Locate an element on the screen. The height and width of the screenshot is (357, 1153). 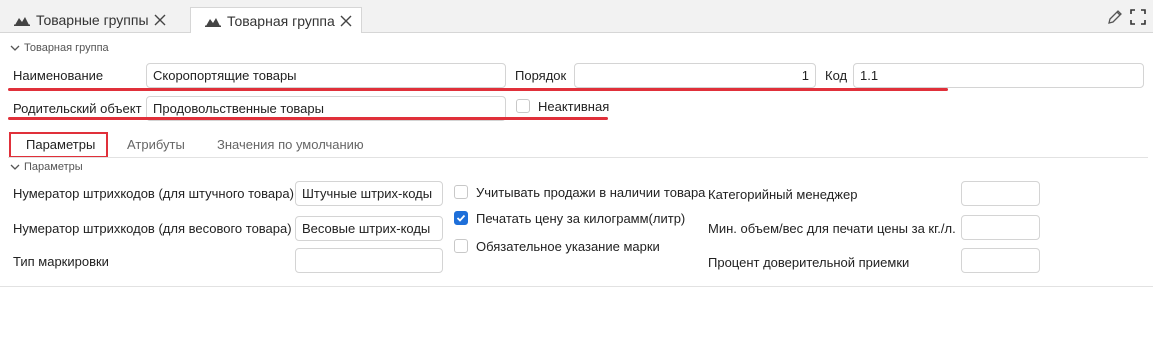
name-label: Наименование is located at coordinates (58, 75).